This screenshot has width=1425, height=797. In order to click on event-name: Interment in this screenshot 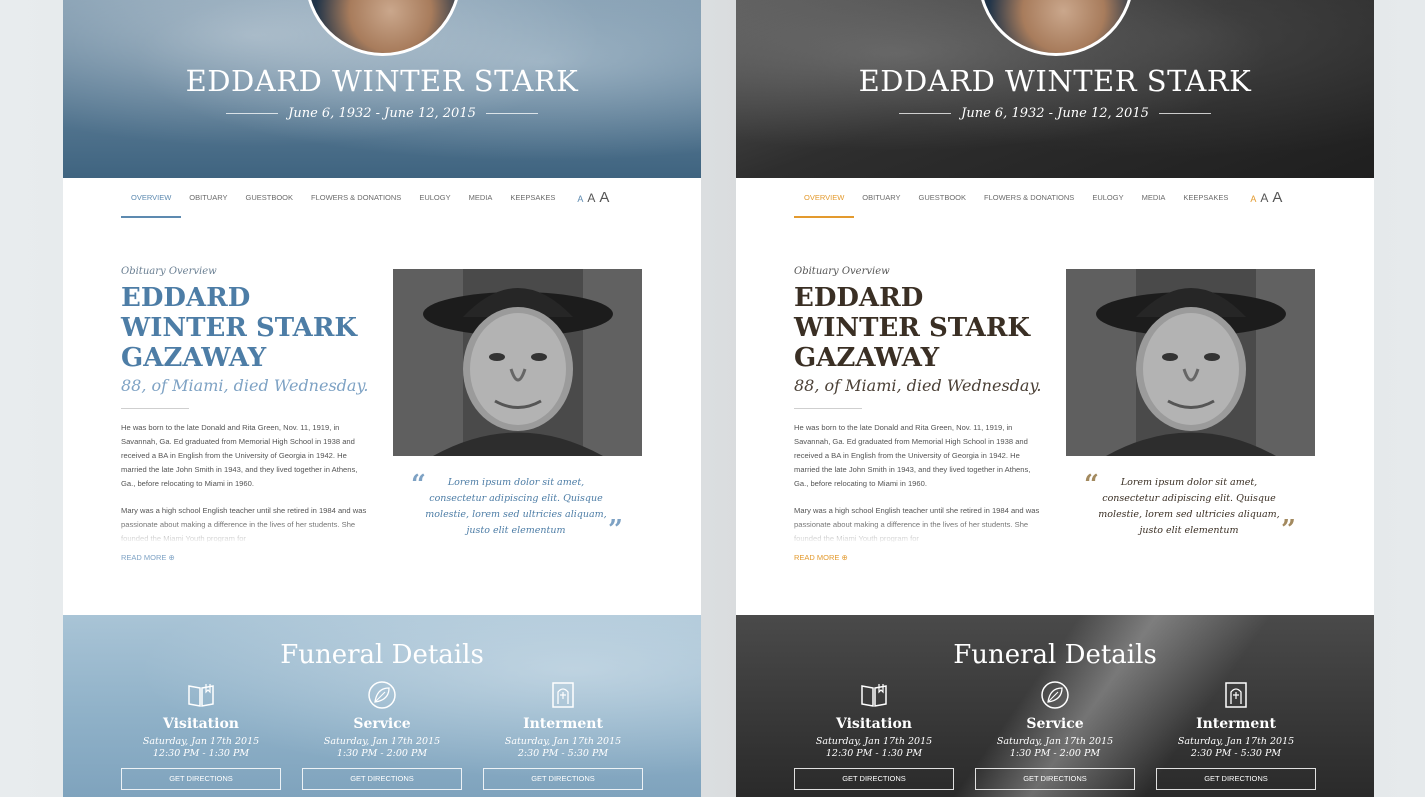, I will do `click(563, 724)`.